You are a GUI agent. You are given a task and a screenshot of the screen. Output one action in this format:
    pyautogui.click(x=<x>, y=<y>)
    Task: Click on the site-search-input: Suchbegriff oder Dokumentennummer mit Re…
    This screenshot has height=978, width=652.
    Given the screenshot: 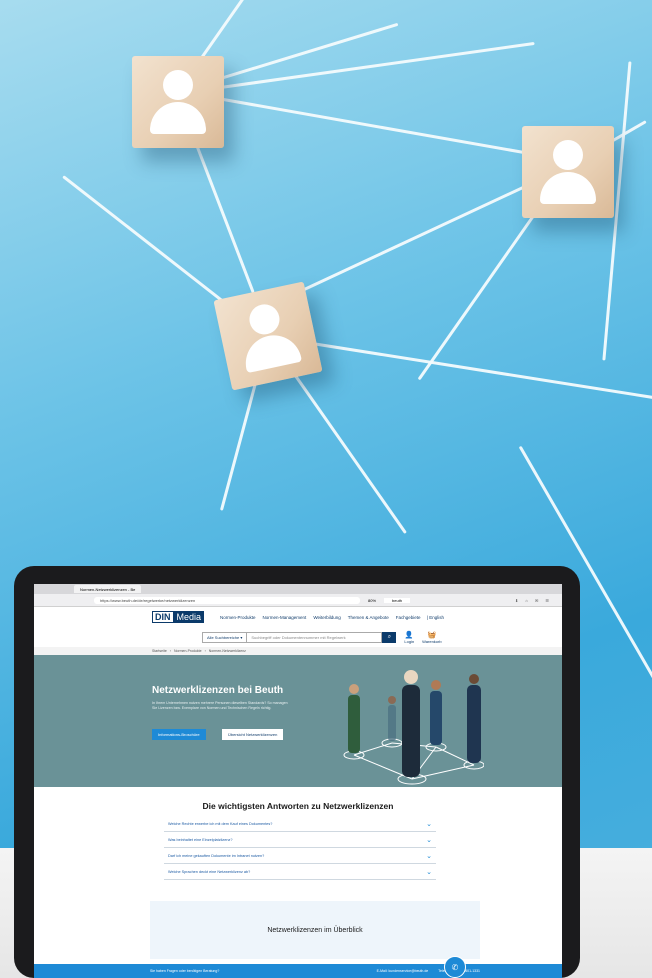 What is the action you would take?
    pyautogui.click(x=315, y=637)
    